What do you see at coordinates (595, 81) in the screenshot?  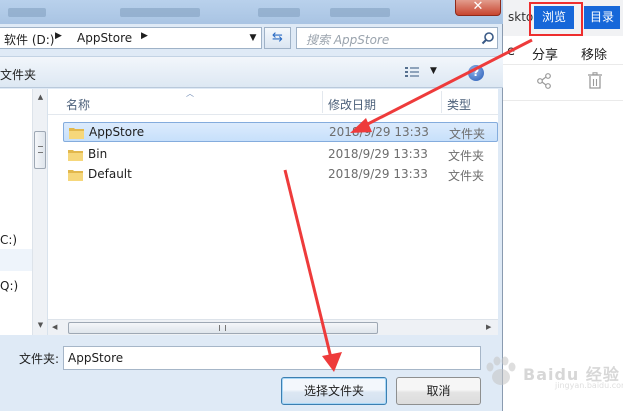 I see `trash-icon` at bounding box center [595, 81].